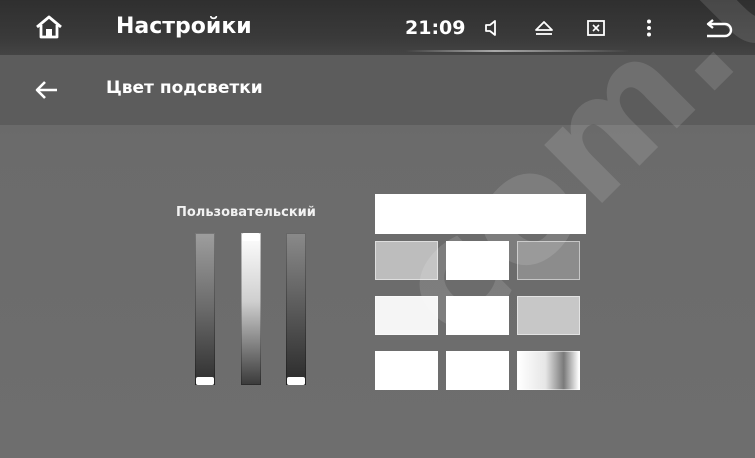 Image resolution: width=755 pixels, height=458 pixels. Describe the element at coordinates (46, 90) in the screenshot. I see `arrow-left-icon` at that location.